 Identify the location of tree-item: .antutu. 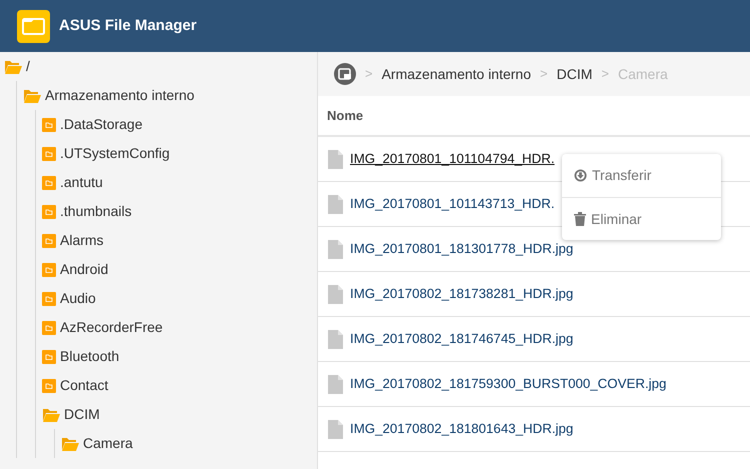
(81, 182).